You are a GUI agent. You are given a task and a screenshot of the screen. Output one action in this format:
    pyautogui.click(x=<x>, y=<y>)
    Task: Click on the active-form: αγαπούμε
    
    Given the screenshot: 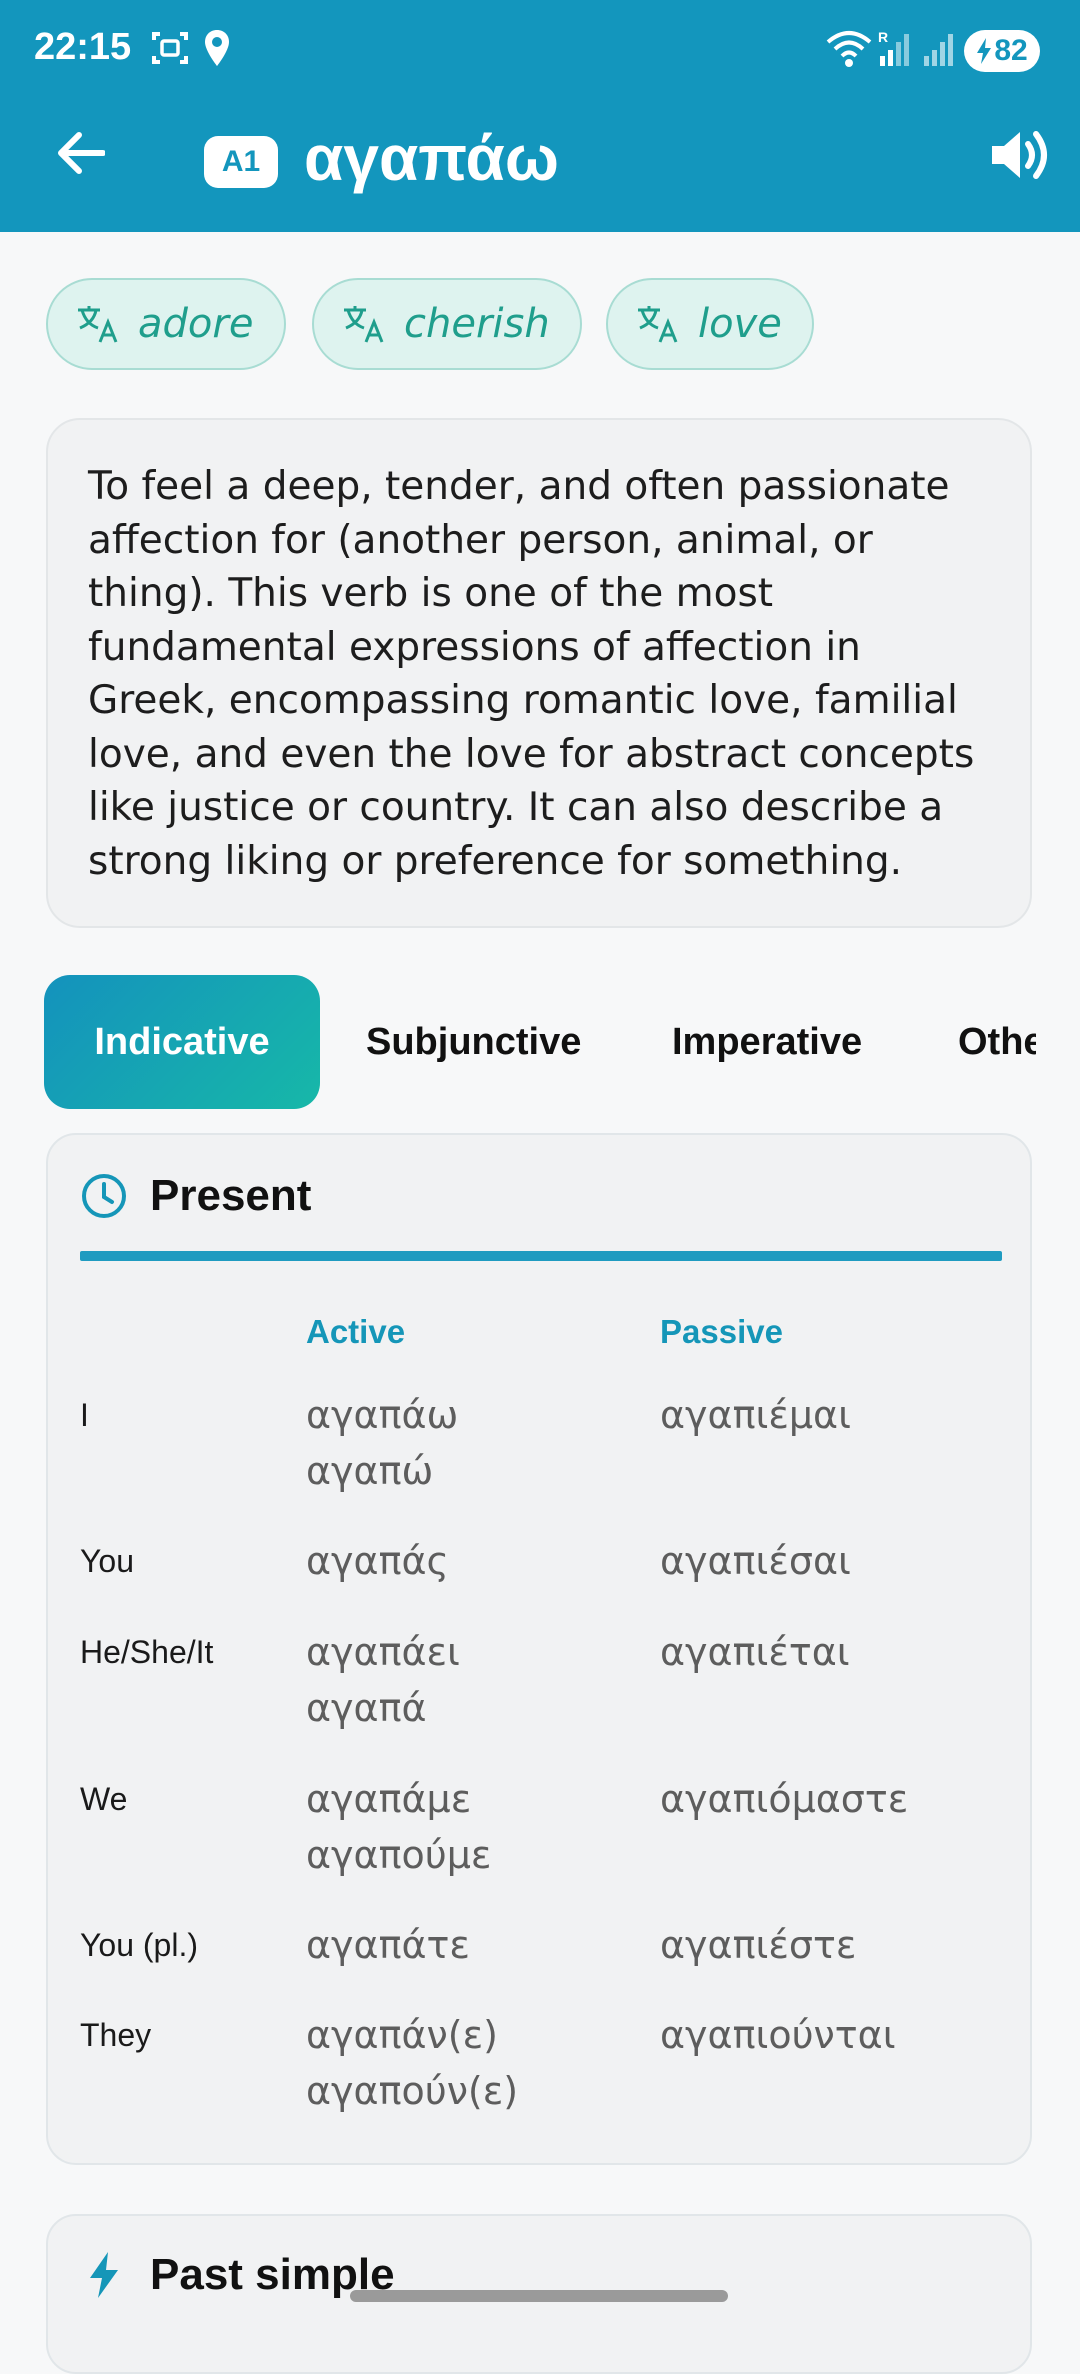 What is the action you would take?
    pyautogui.click(x=399, y=1855)
    